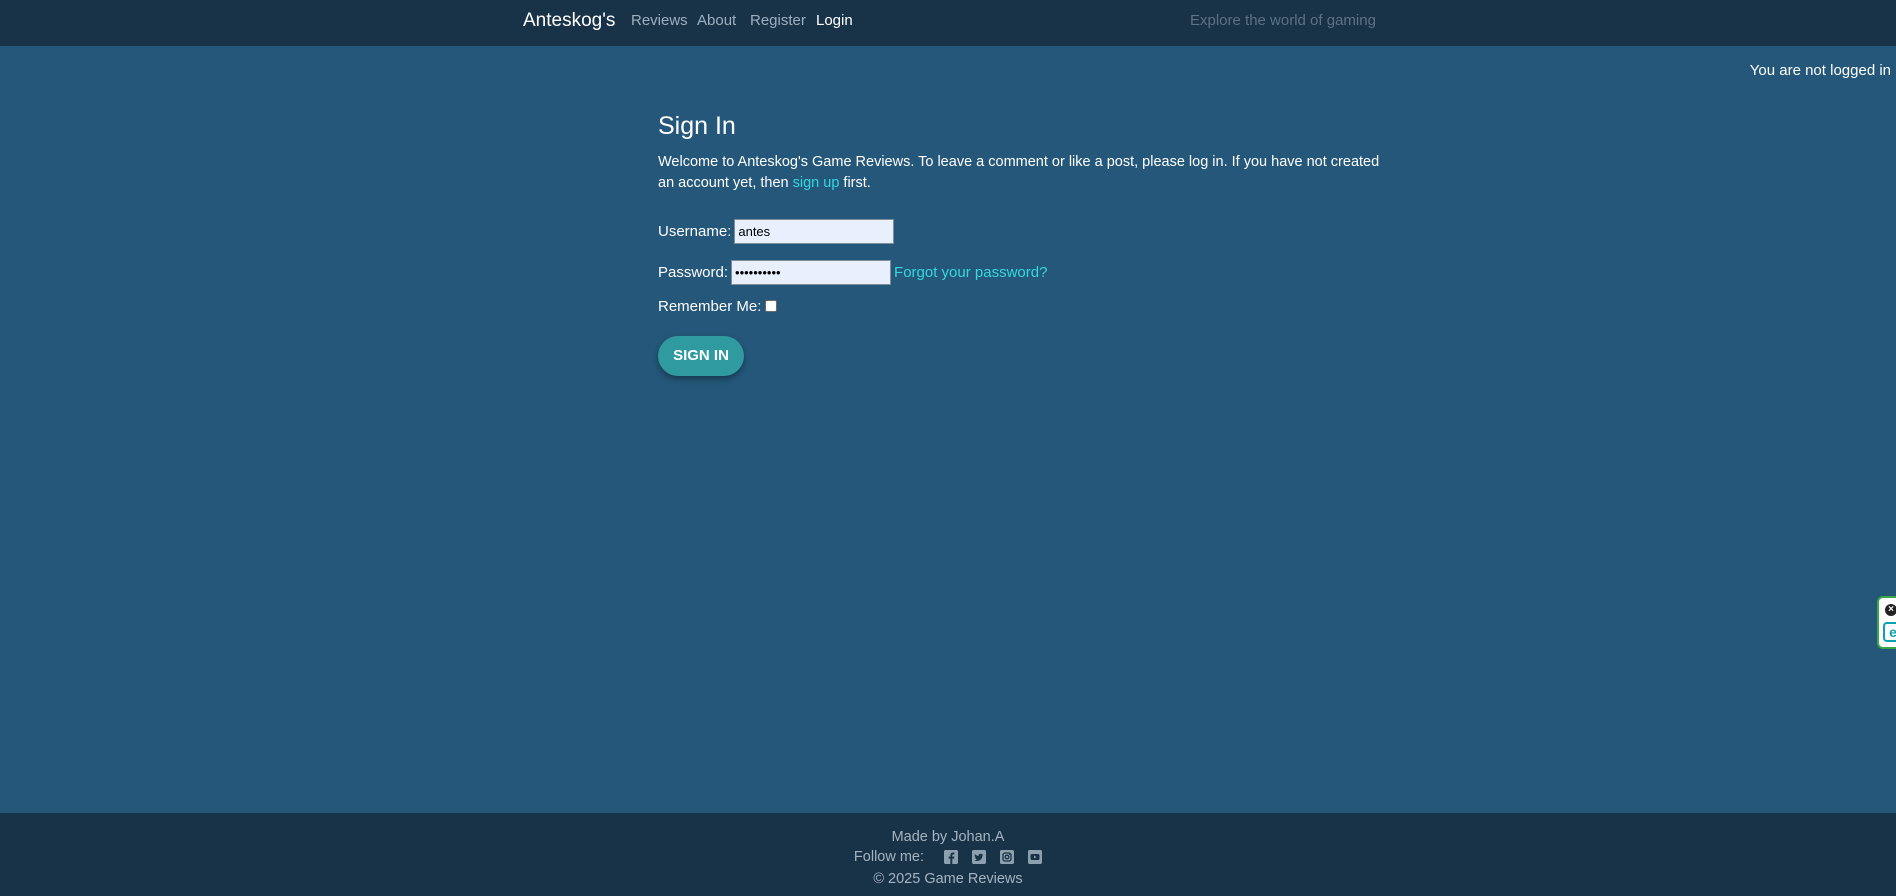  What do you see at coordinates (889, 857) in the screenshot?
I see `follow-label: Follow me:` at bounding box center [889, 857].